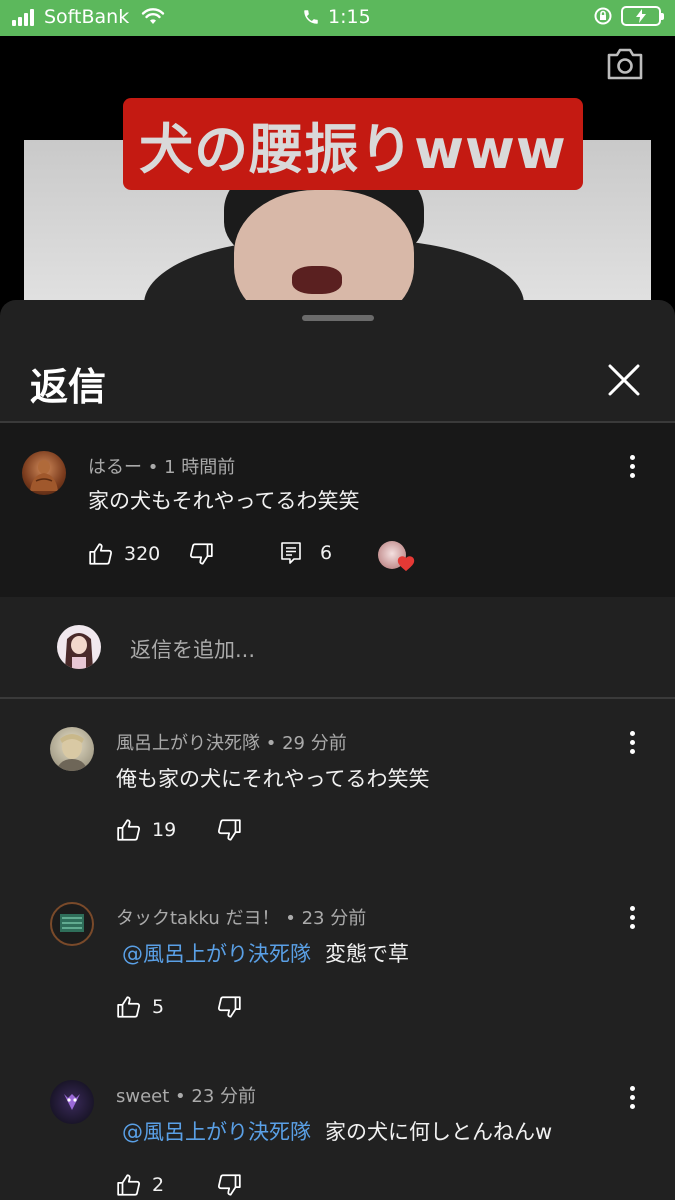 Image resolution: width=675 pixels, height=1200 pixels. What do you see at coordinates (153, 16) in the screenshot?
I see `wifi-icon` at bounding box center [153, 16].